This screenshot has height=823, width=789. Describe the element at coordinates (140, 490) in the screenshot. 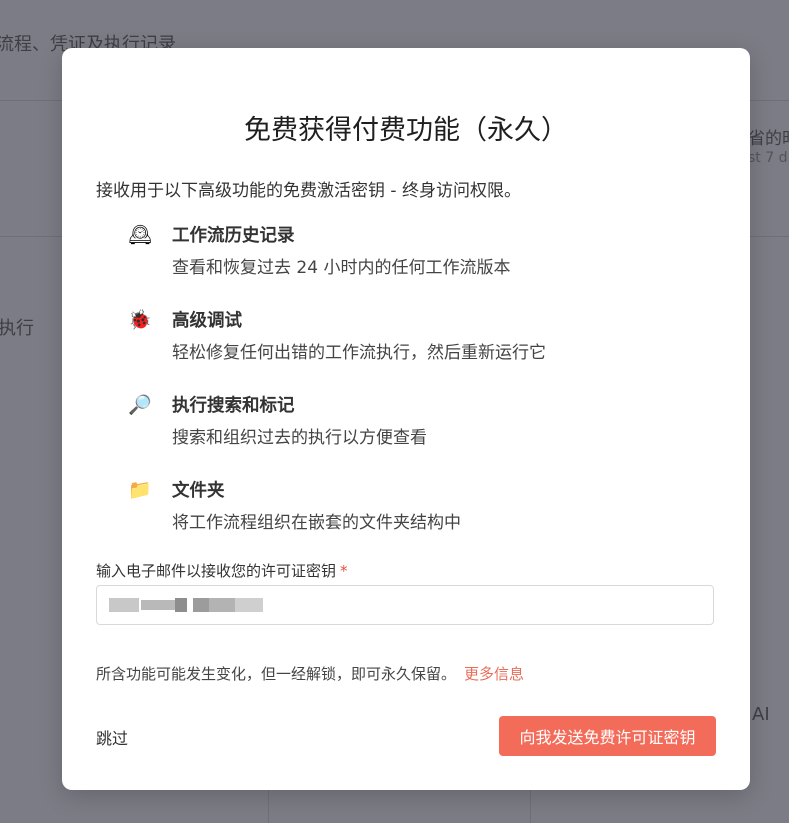

I see `folder-icon: 📁` at that location.